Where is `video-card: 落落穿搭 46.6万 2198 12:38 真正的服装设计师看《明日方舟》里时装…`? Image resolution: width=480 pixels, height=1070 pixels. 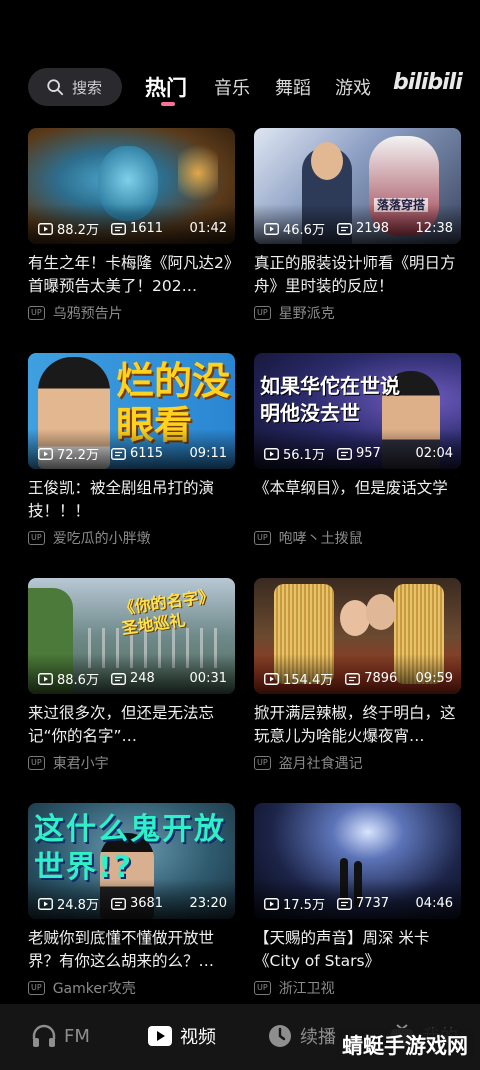 video-card: 落落穿搭 46.6万 2198 12:38 真正的服装设计师看《明日方舟》里时装… is located at coordinates (357, 225).